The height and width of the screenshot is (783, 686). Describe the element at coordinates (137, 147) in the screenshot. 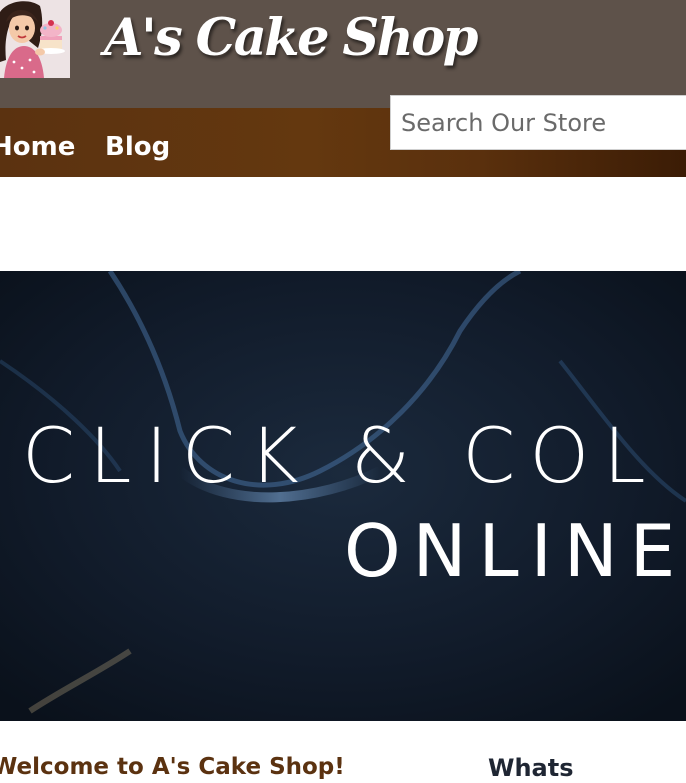

I see `nav-item-blog: Blog` at that location.